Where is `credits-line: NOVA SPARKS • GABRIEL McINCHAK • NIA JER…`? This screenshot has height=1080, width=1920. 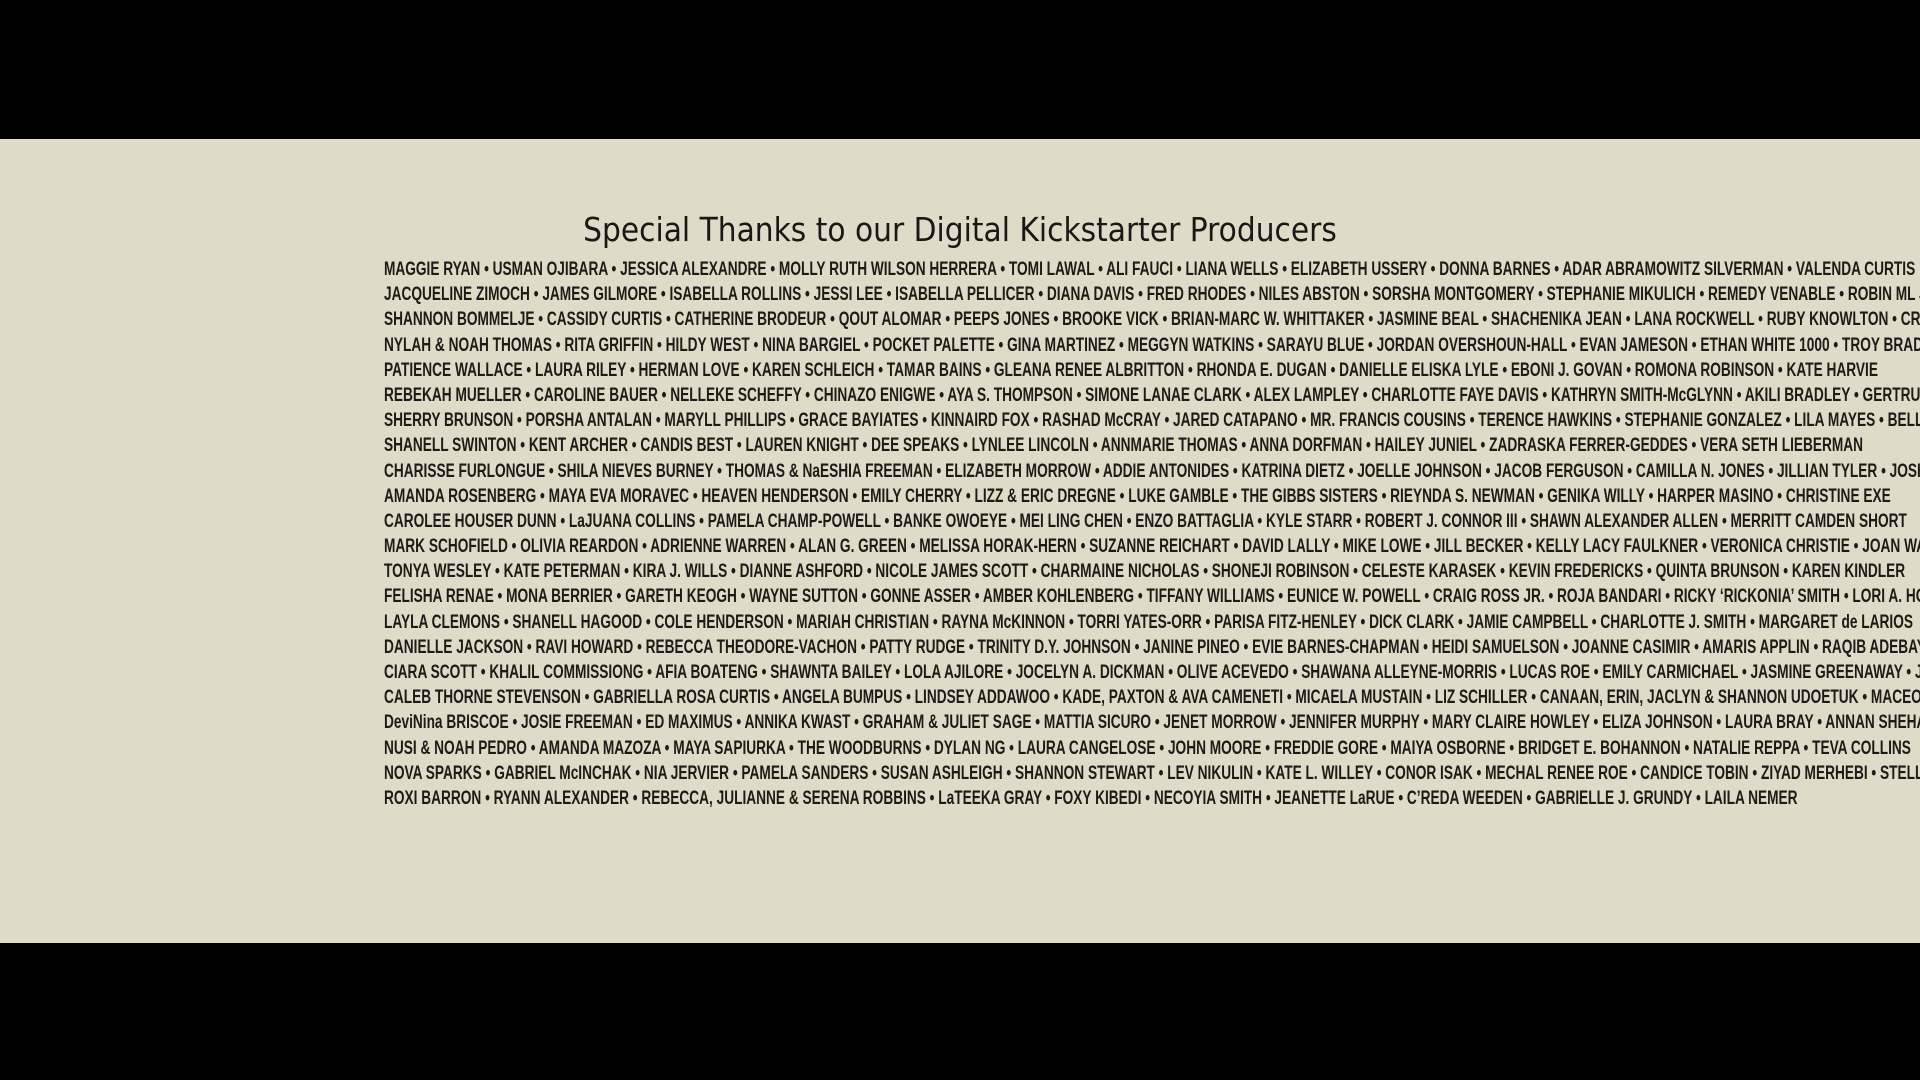 credits-line: NOVA SPARKS • GABRIEL McINCHAK • NIA JER… is located at coordinates (1152, 773).